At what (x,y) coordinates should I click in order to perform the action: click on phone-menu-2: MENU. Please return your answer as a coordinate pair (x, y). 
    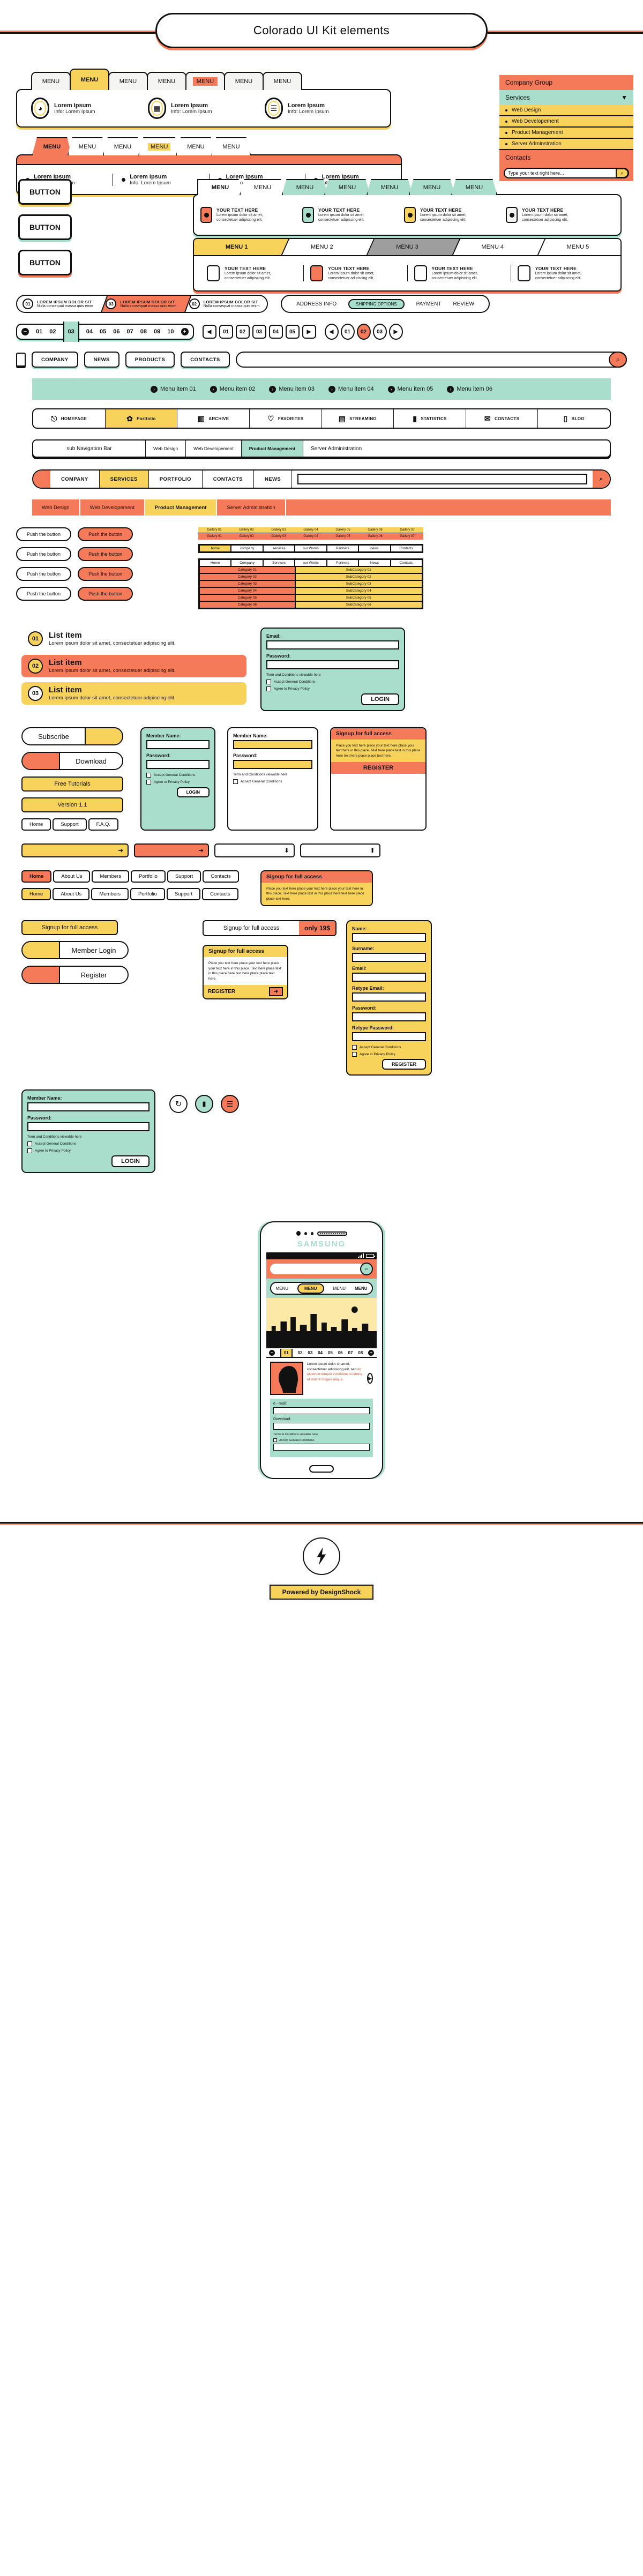
    Looking at the image, I should click on (339, 1288).